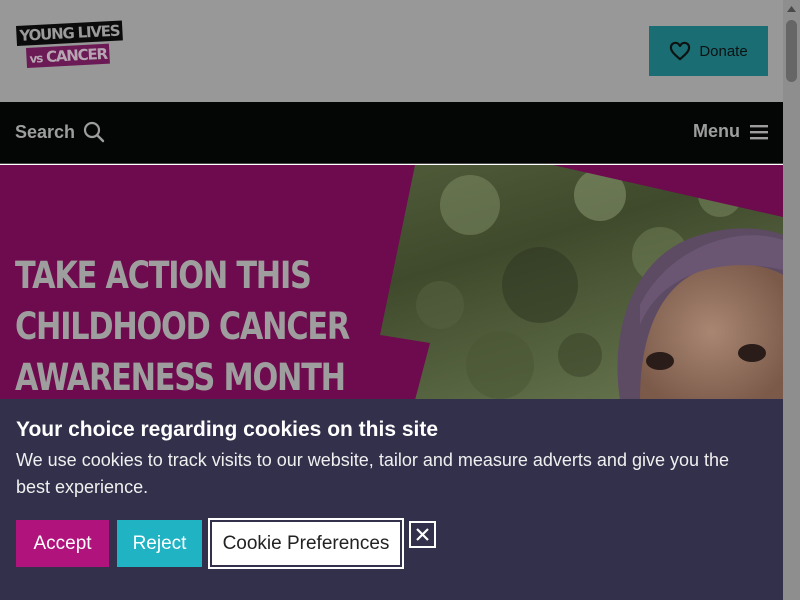  I want to click on close-icon, so click(422, 534).